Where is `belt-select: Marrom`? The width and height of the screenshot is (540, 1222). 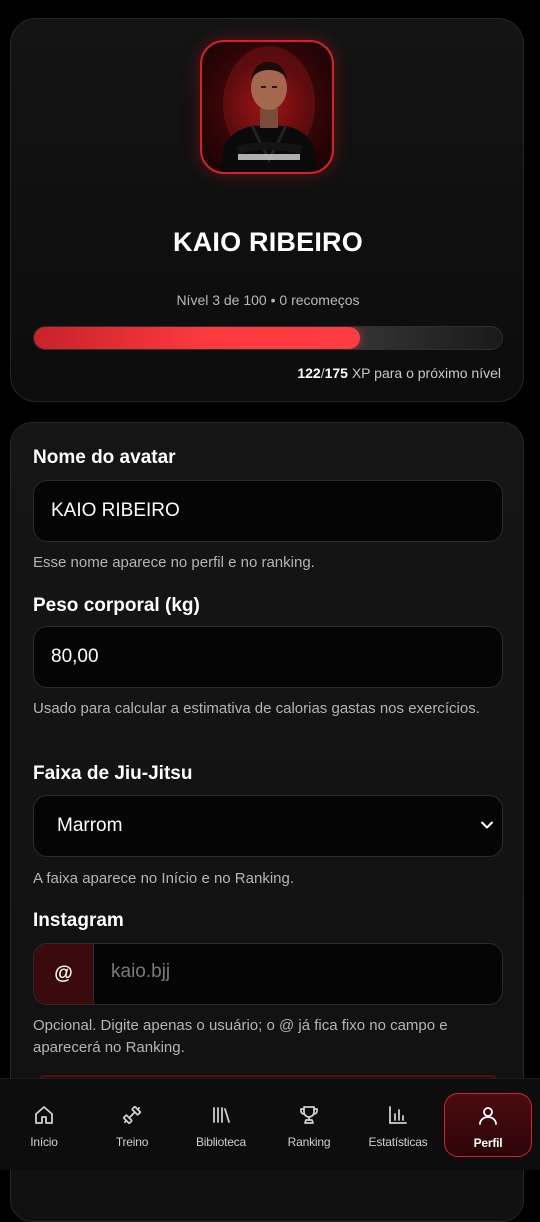
belt-select: Marrom is located at coordinates (268, 826).